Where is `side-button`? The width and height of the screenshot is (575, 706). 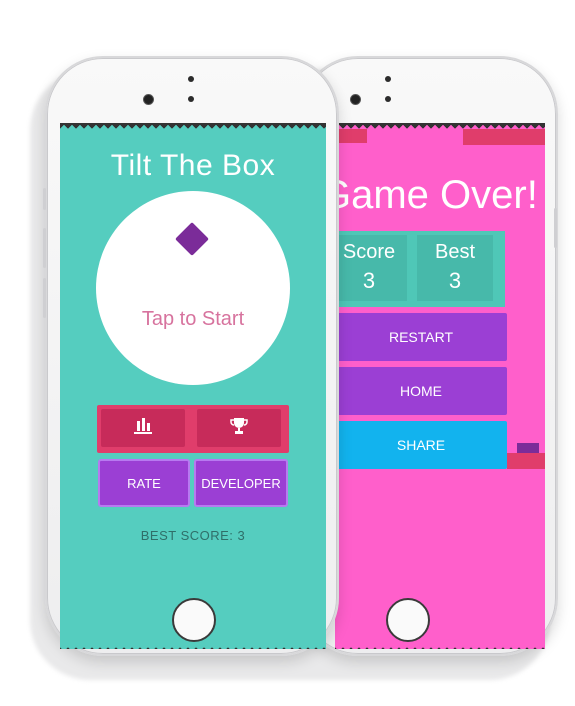 side-button is located at coordinates (555, 228).